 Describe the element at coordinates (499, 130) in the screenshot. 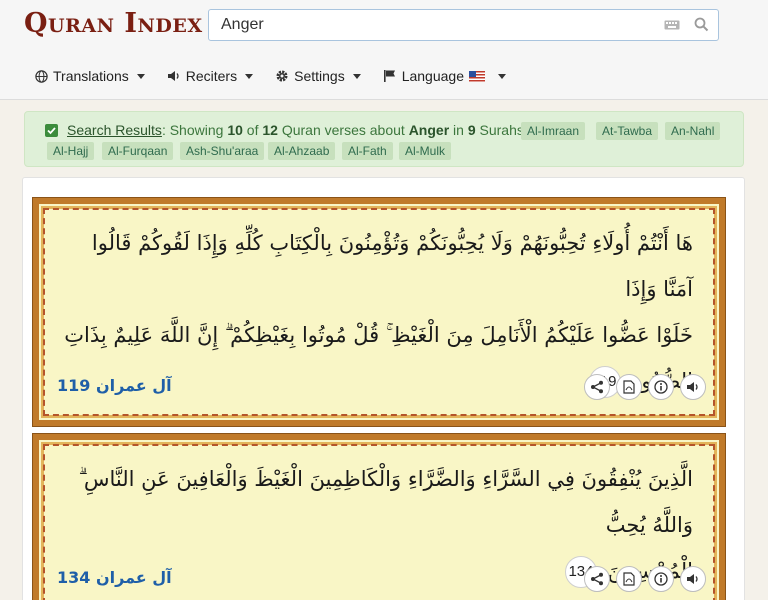

I see `summary-text: Surahs` at that location.